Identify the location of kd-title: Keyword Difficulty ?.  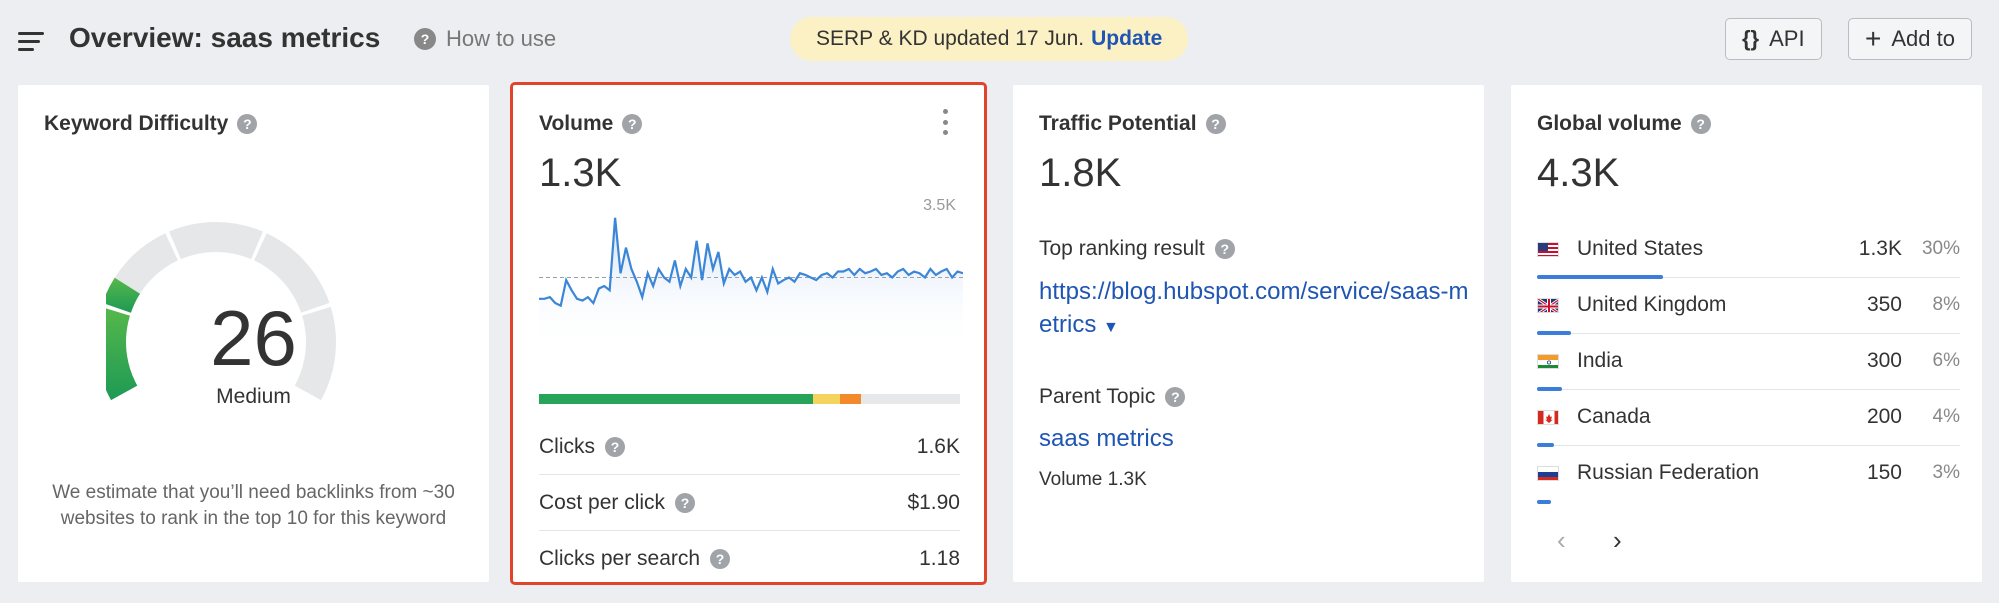
(151, 124).